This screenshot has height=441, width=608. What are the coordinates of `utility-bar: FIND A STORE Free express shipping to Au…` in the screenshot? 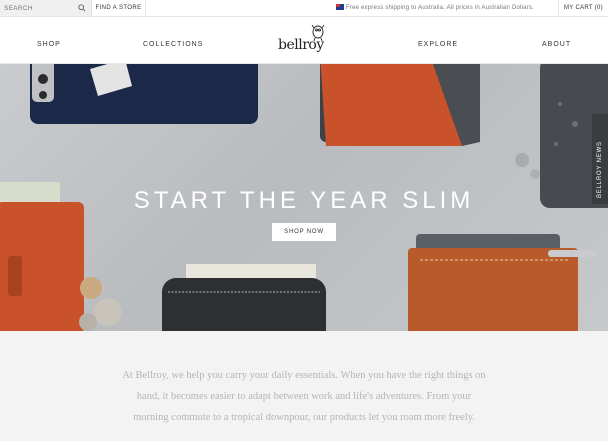 It's located at (304, 8).